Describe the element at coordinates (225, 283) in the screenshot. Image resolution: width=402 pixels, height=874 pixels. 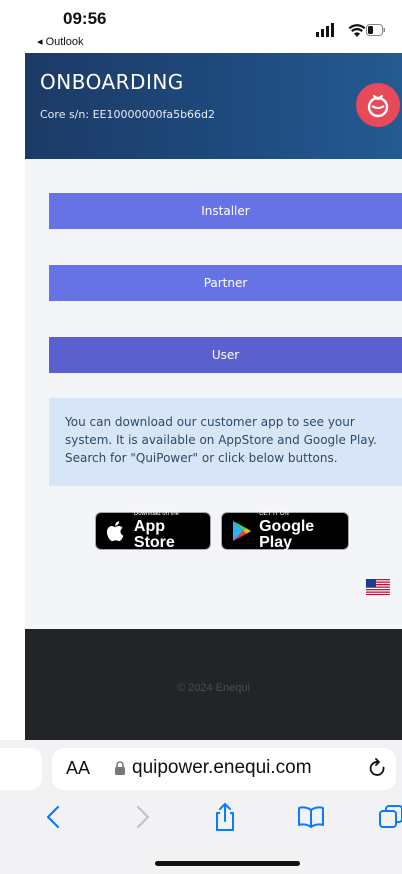
I see `partner-button: Partner` at that location.